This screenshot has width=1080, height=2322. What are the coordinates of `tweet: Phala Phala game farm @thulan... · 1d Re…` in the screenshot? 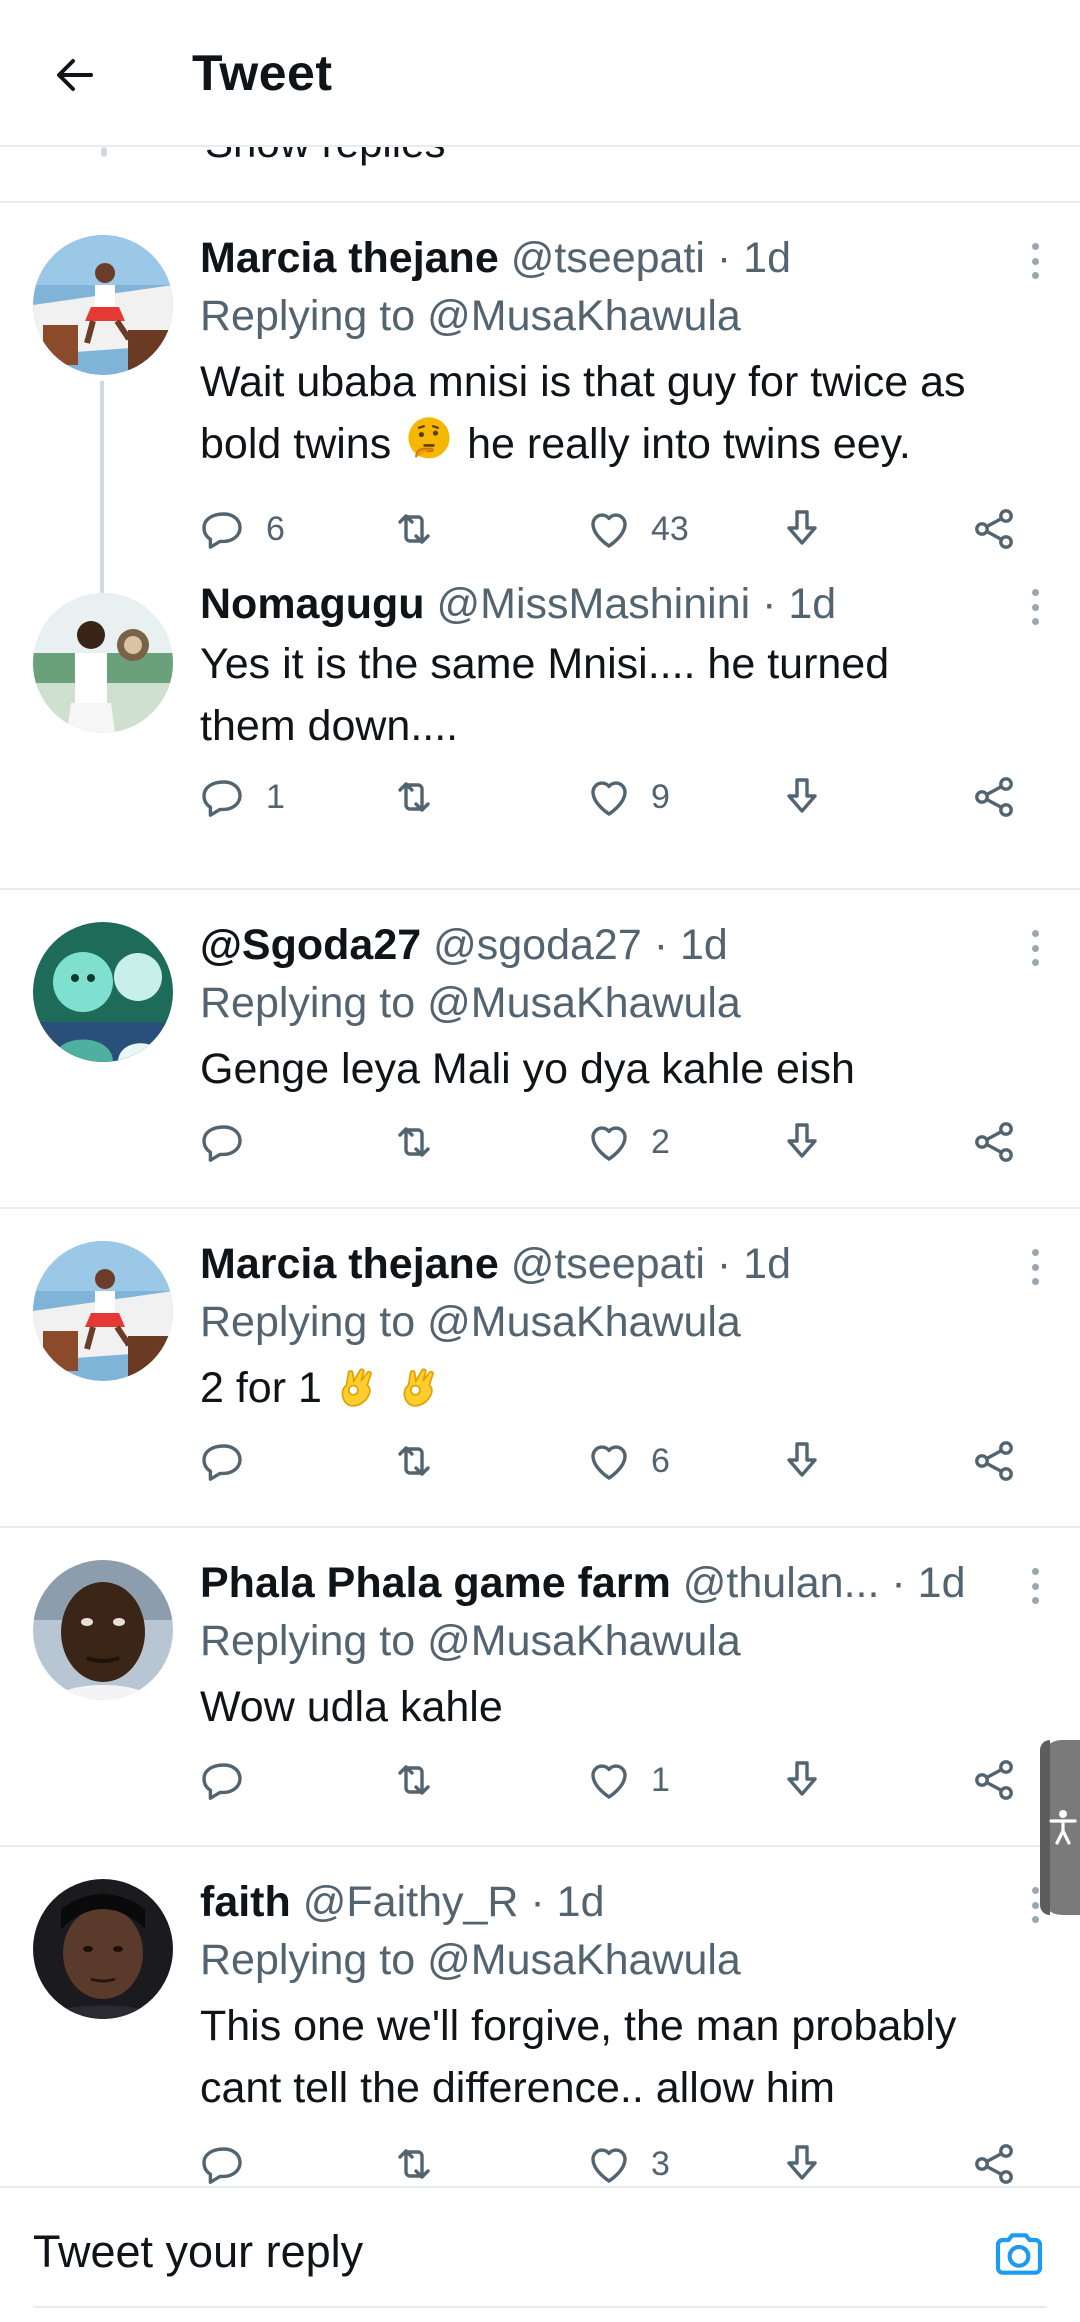 It's located at (540, 1687).